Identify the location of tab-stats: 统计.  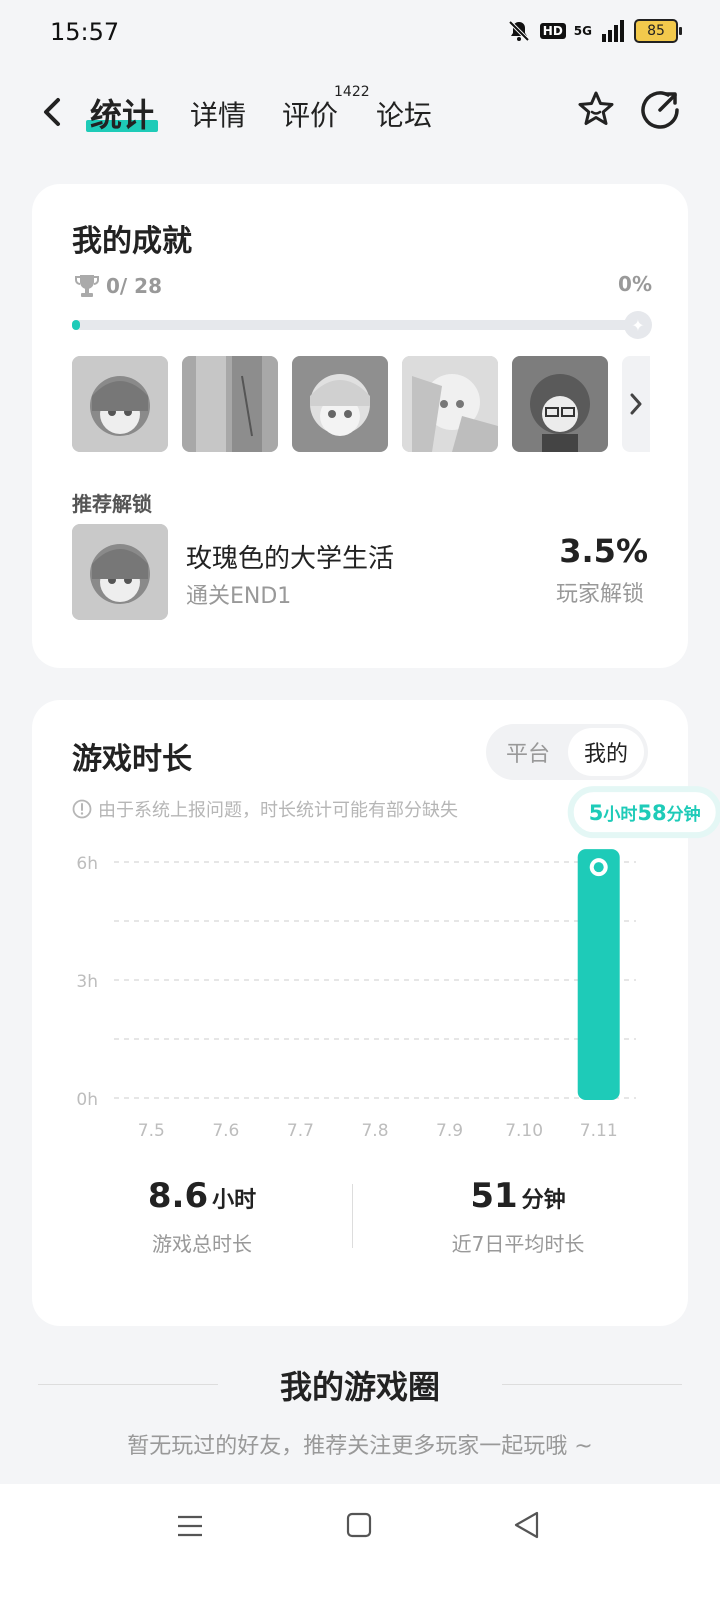
(122, 113).